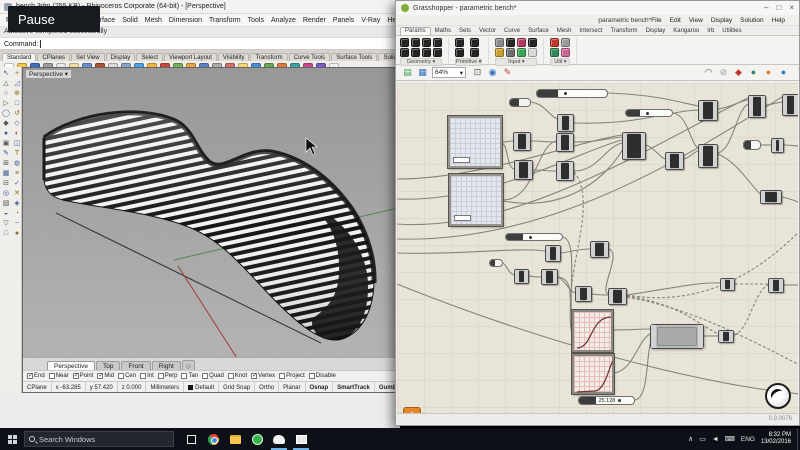 This screenshot has width=800, height=450. What do you see at coordinates (421, 62) in the screenshot?
I see `group-label-geometry: Geometry ▾` at bounding box center [421, 62].